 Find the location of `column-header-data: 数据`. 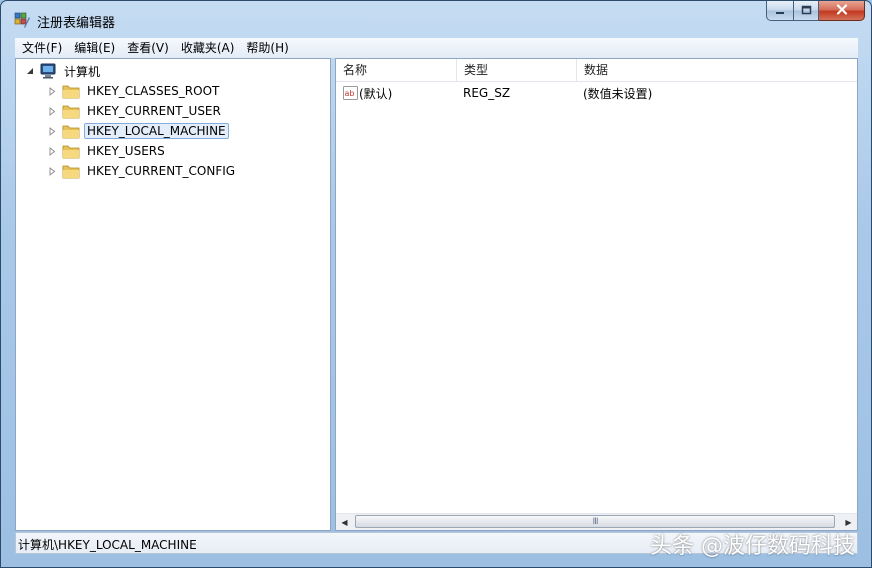

column-header-data: 数据 is located at coordinates (717, 70).